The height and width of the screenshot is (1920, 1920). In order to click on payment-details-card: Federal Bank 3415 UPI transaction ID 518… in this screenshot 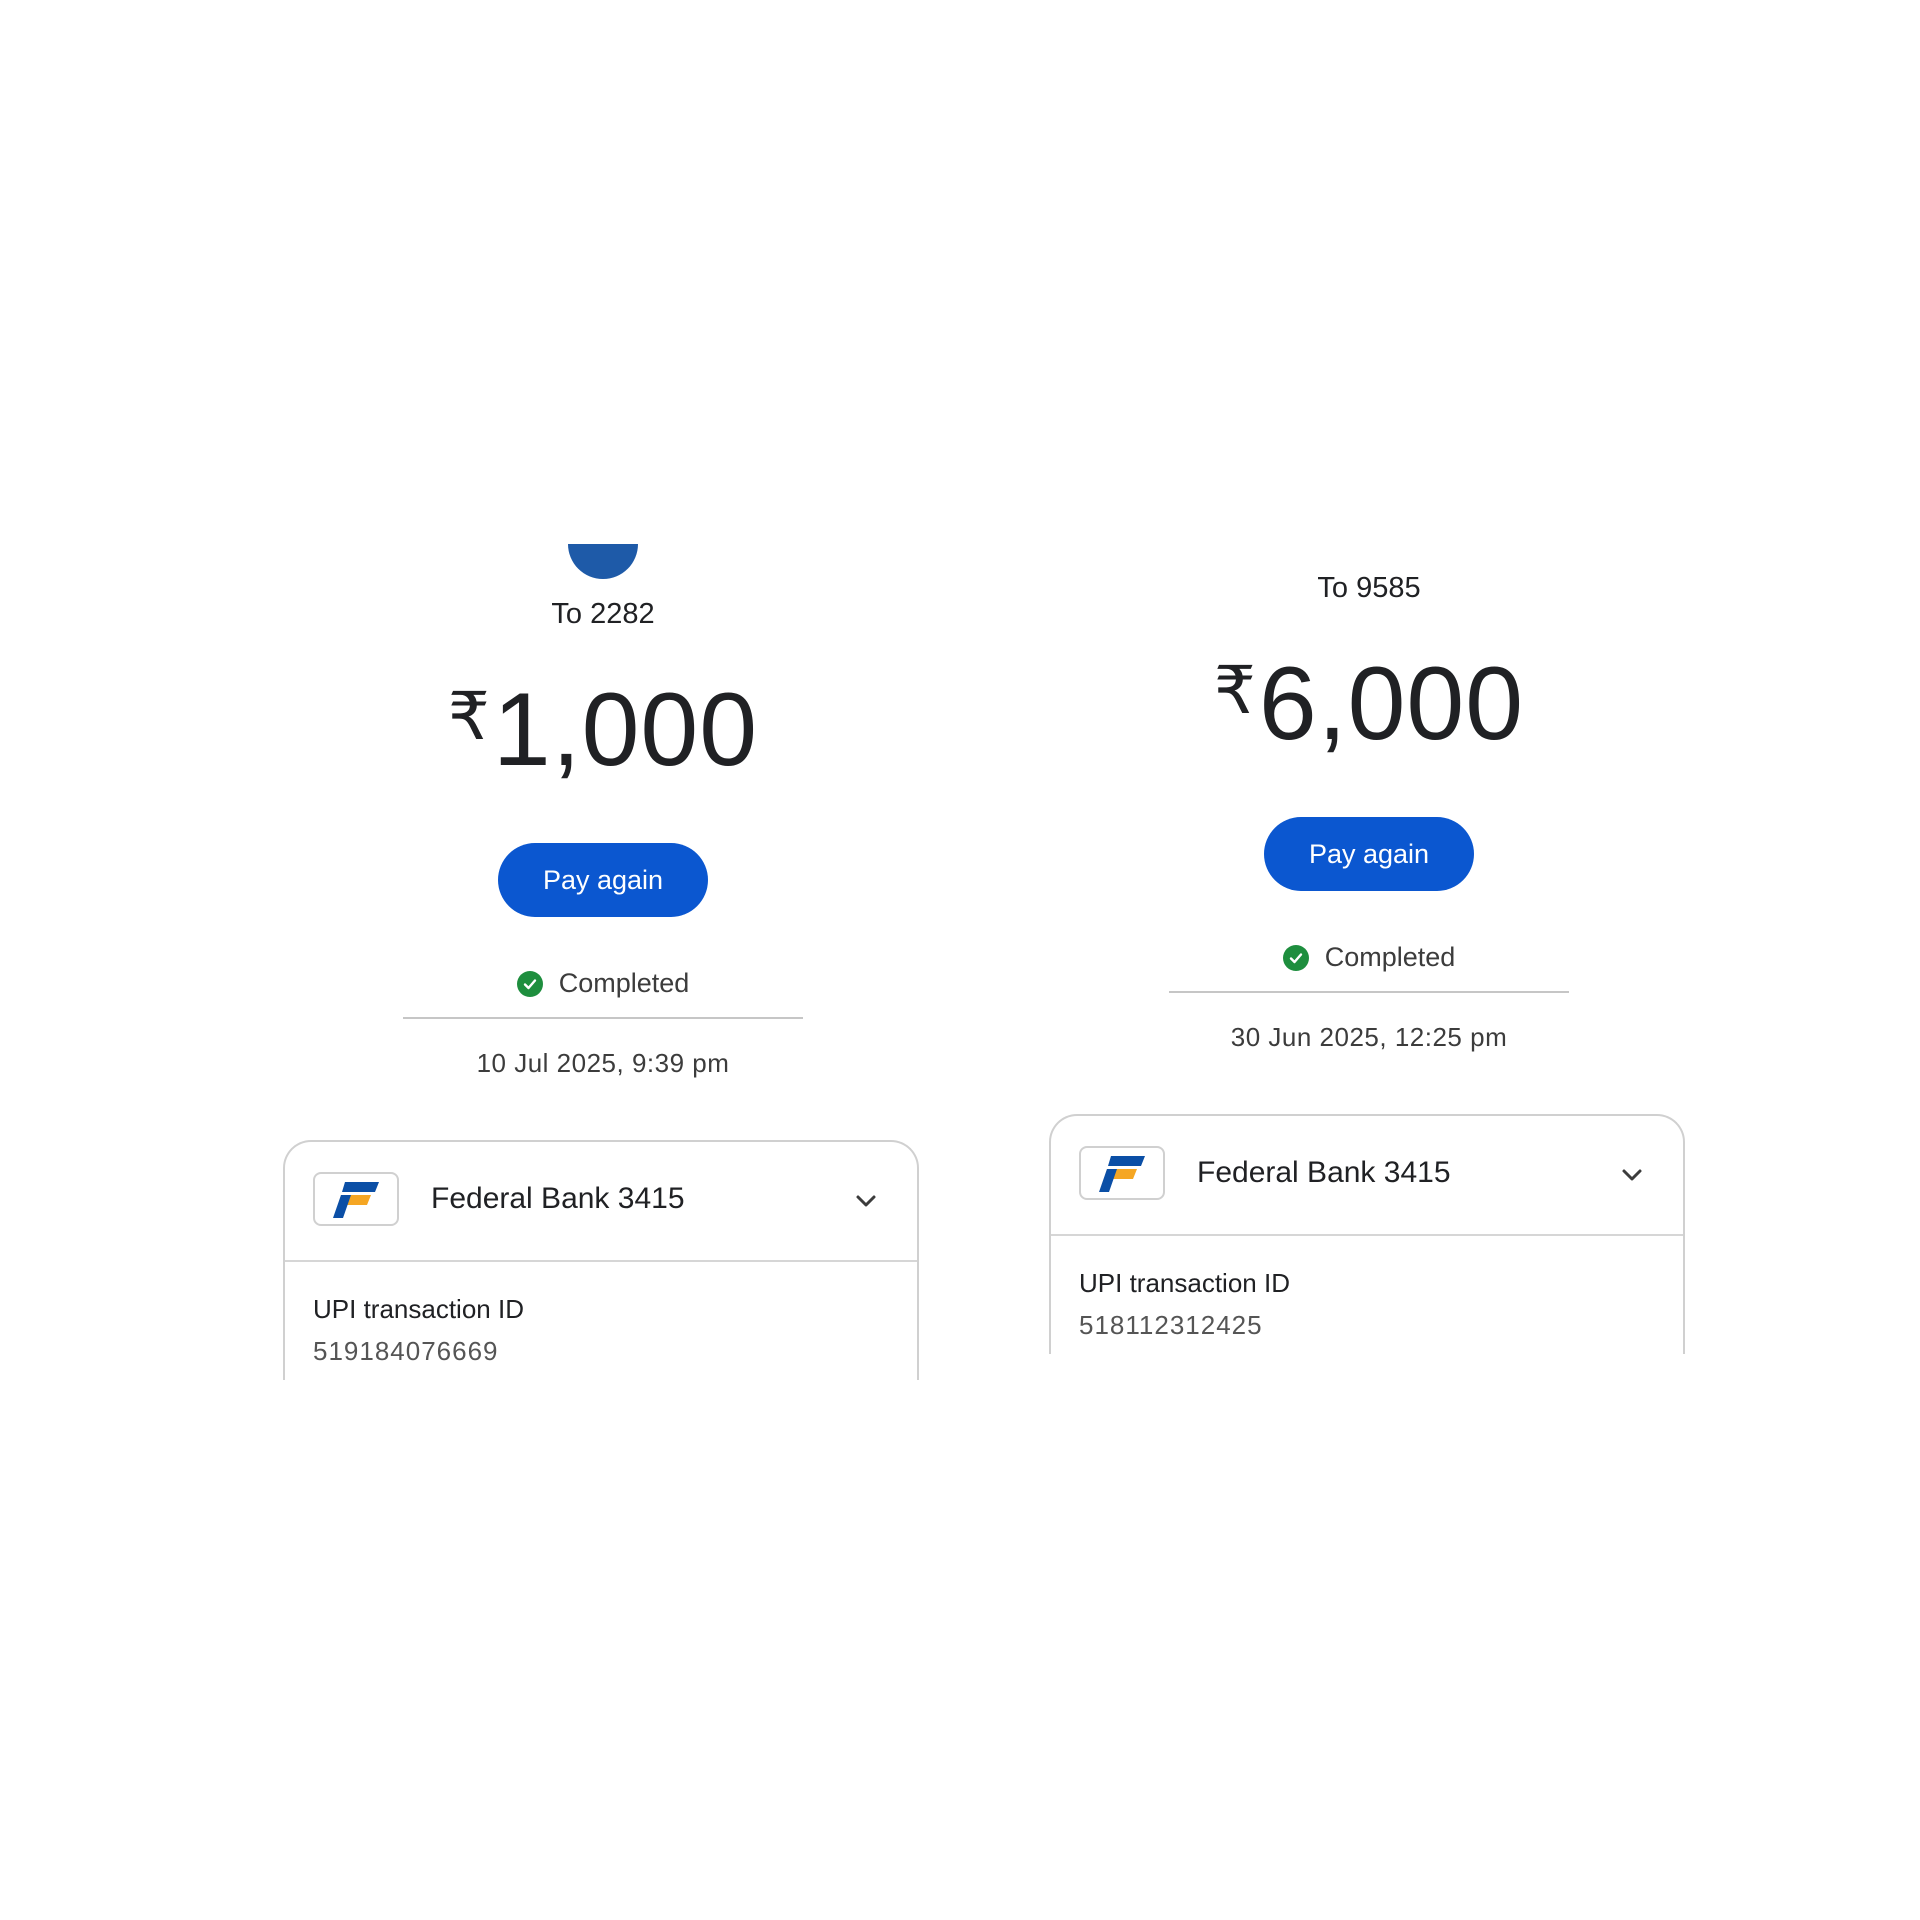, I will do `click(1367, 1234)`.